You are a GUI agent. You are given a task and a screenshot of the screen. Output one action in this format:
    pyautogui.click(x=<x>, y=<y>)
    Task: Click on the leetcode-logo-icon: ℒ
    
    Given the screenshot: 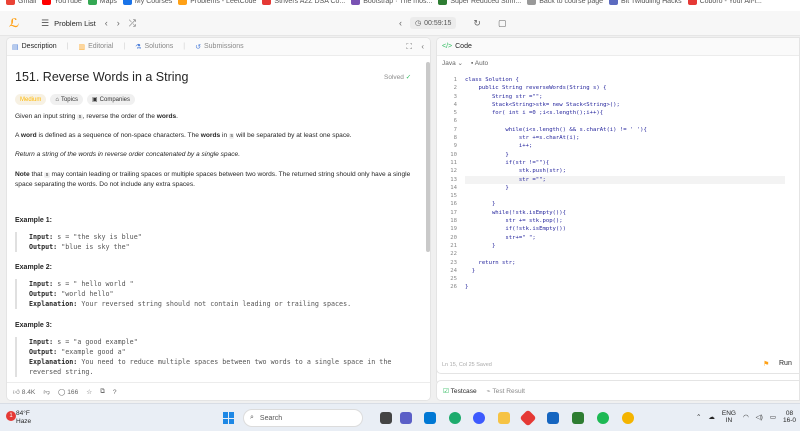 What is the action you would take?
    pyautogui.click(x=16, y=23)
    